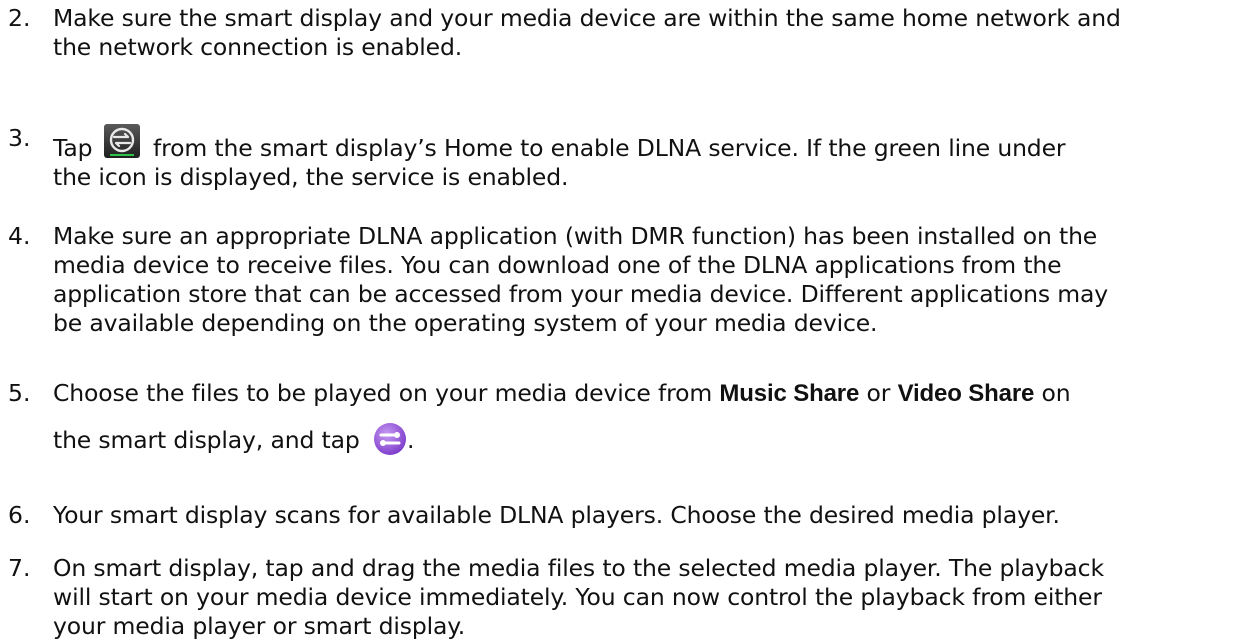 This screenshot has width=1245, height=644. What do you see at coordinates (878, 393) in the screenshot?
I see `step-text-segment: or` at bounding box center [878, 393].